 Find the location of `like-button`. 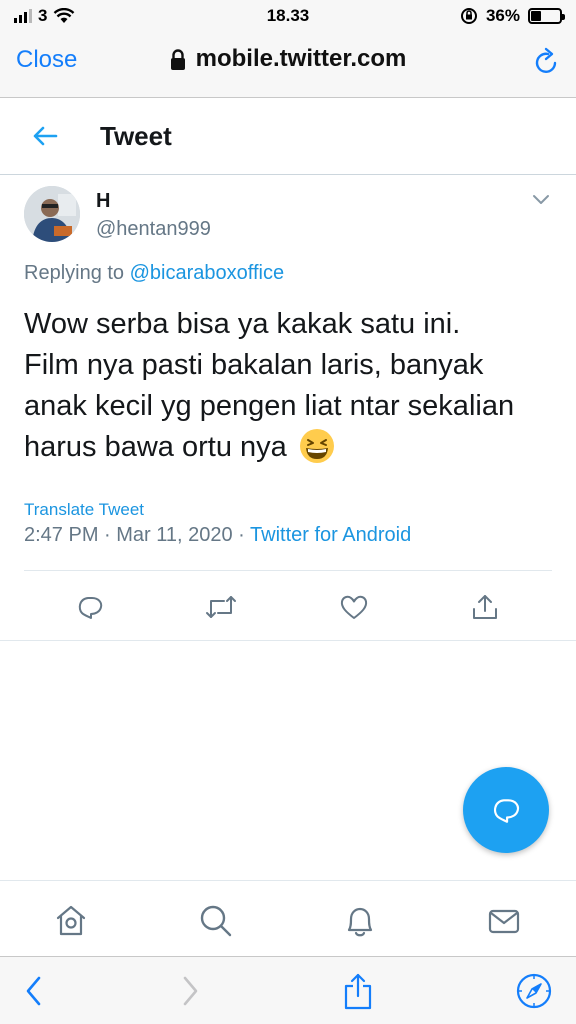

like-button is located at coordinates (354, 607).